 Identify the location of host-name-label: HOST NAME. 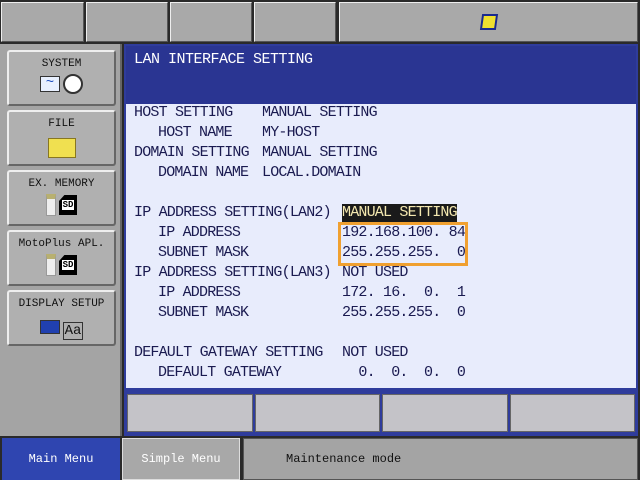
(195, 132).